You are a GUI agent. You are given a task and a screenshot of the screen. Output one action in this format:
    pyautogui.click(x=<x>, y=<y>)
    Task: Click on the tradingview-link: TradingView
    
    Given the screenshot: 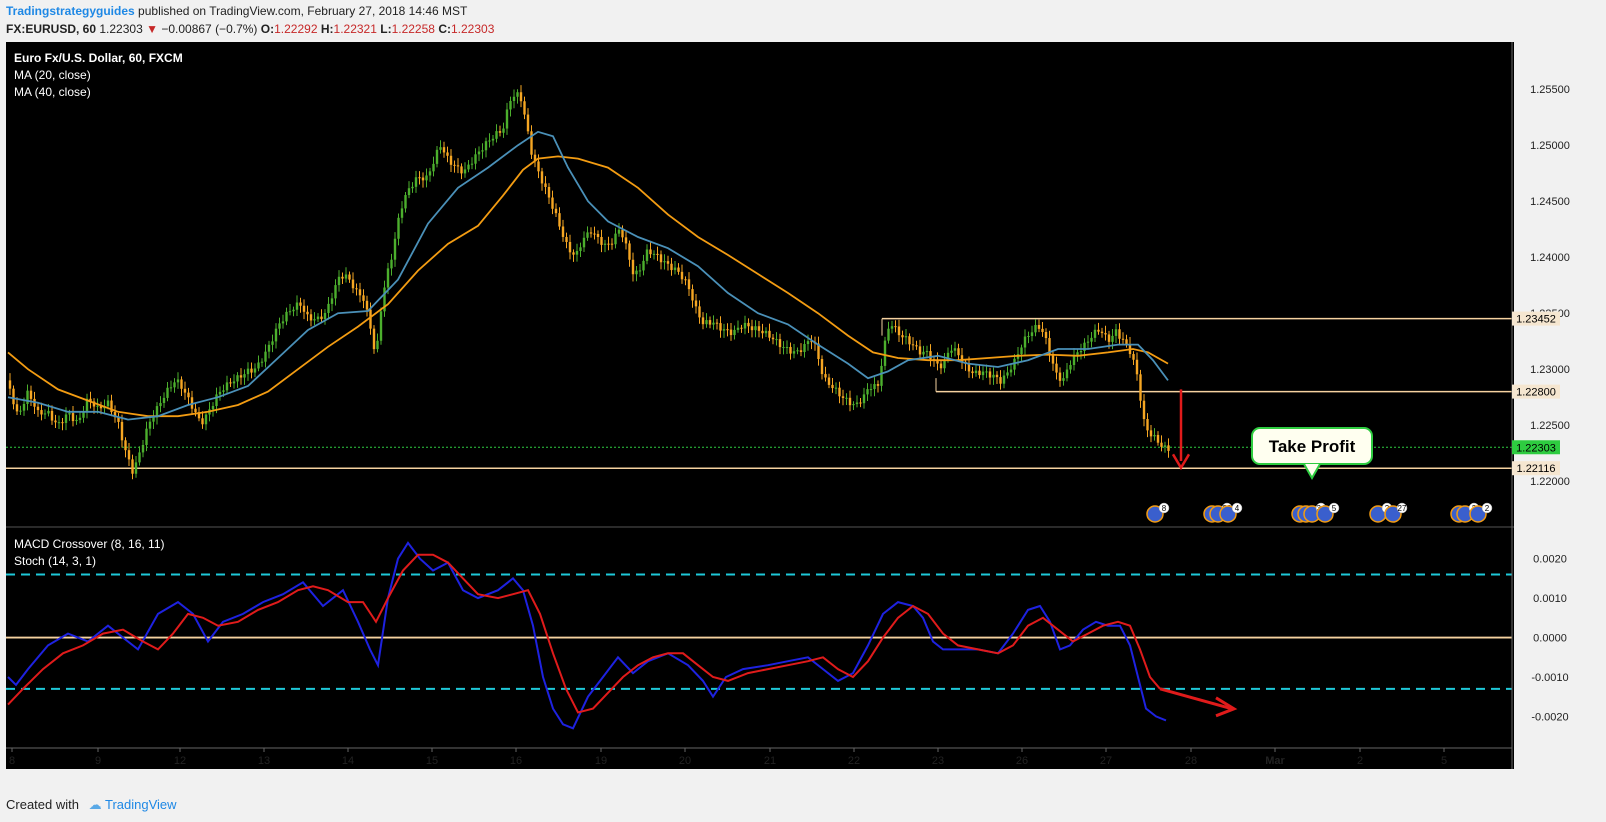 What is the action you would take?
    pyautogui.click(x=141, y=804)
    